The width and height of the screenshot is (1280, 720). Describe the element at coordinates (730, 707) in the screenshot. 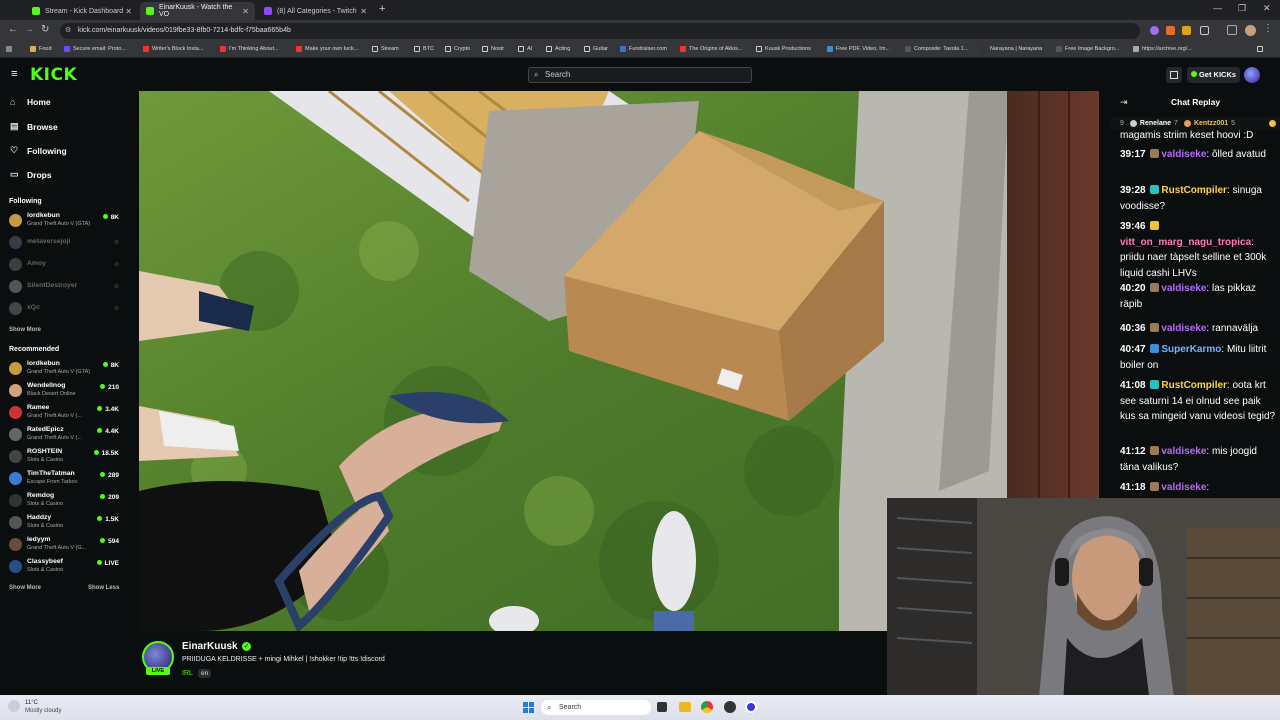

I see `app-icon` at that location.